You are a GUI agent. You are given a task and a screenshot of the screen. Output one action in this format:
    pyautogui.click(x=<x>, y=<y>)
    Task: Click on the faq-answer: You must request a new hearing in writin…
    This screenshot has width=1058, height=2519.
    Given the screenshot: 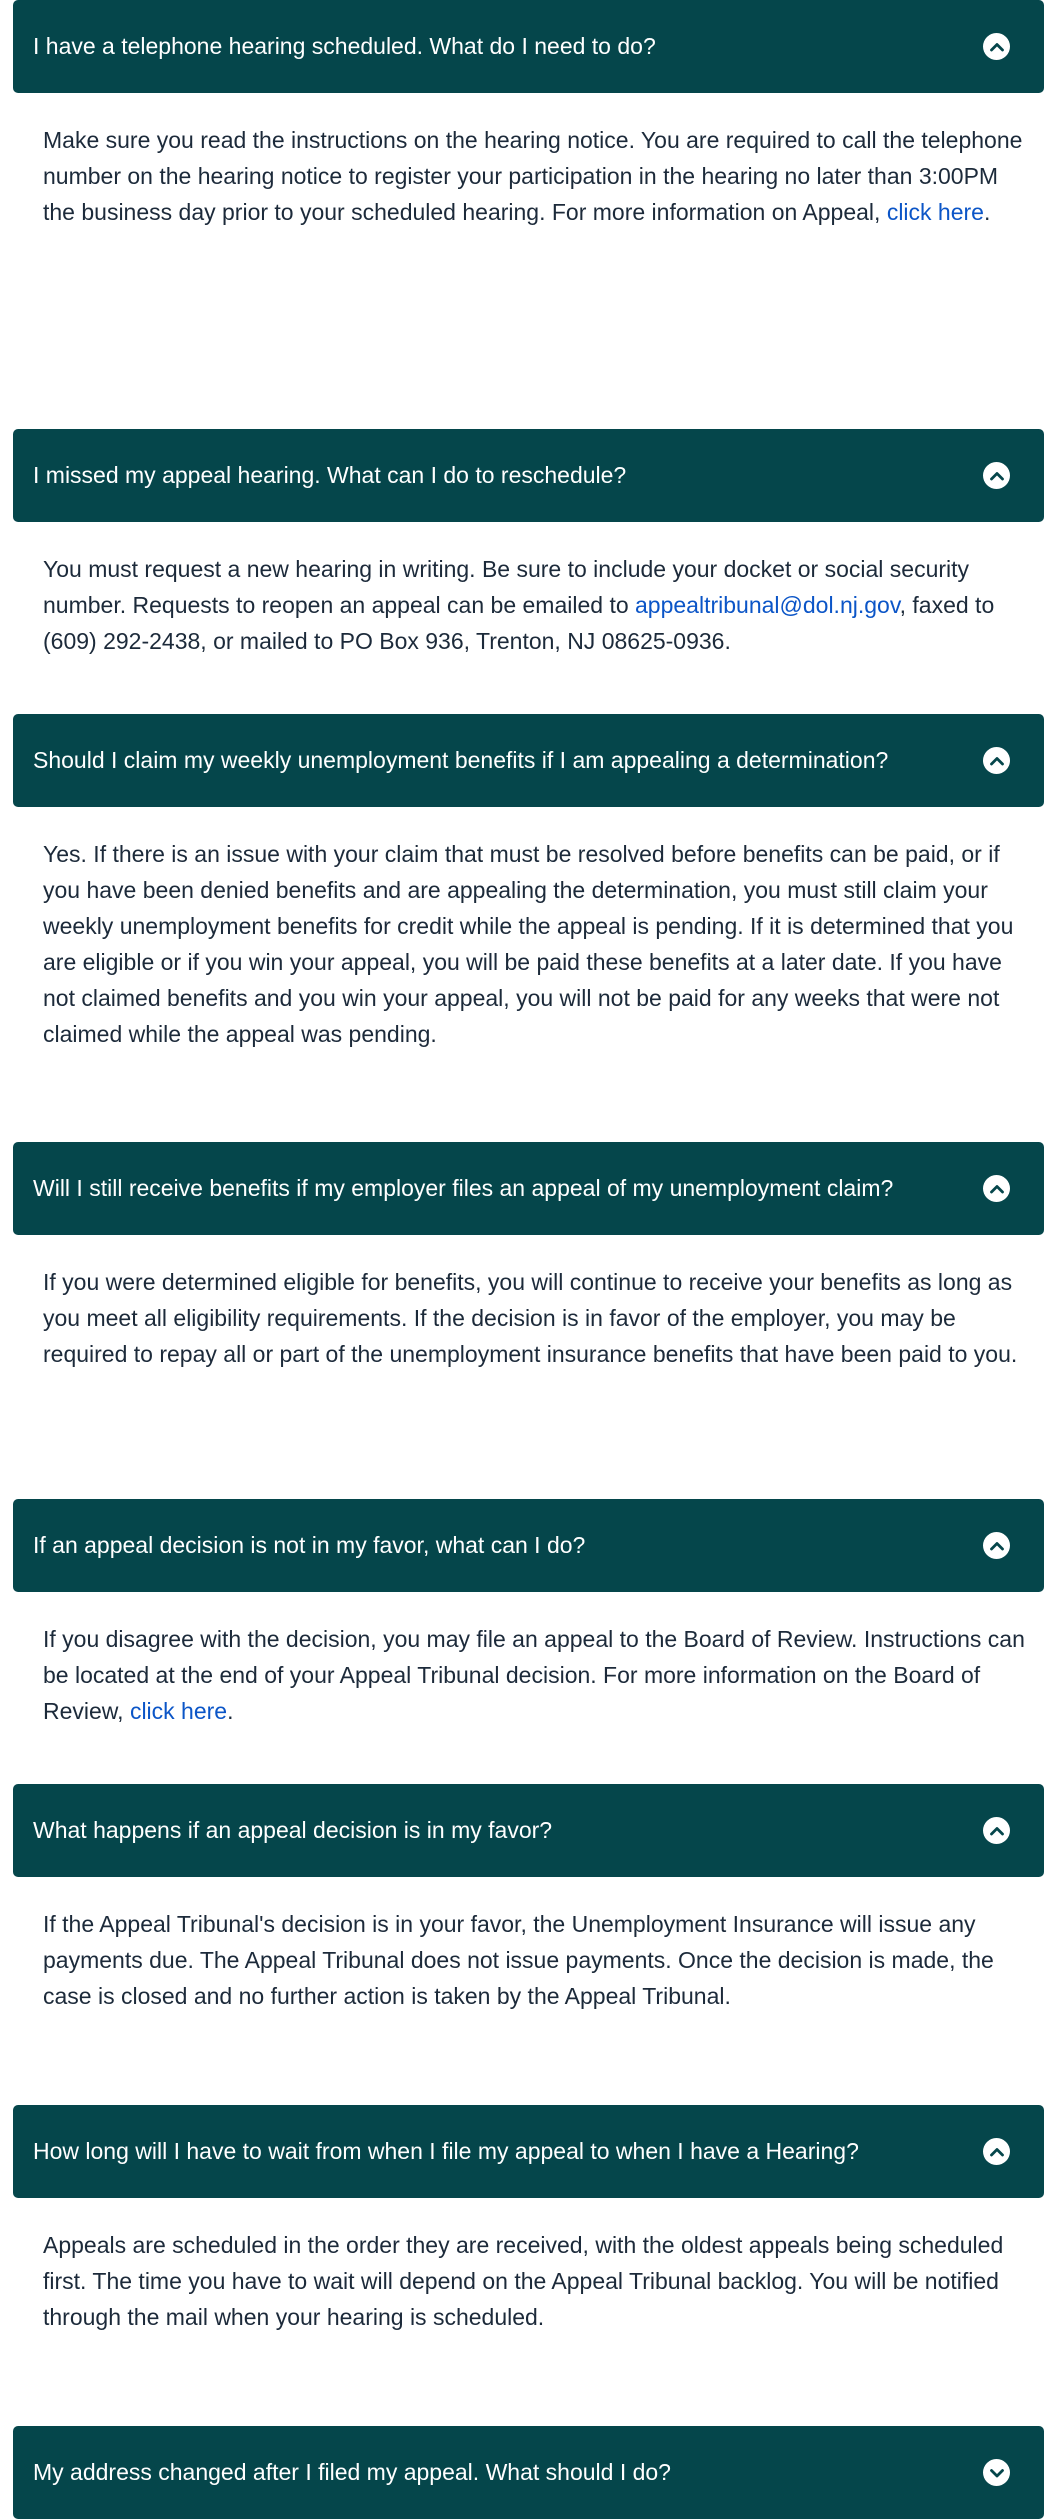 What is the action you would take?
    pyautogui.click(x=538, y=605)
    